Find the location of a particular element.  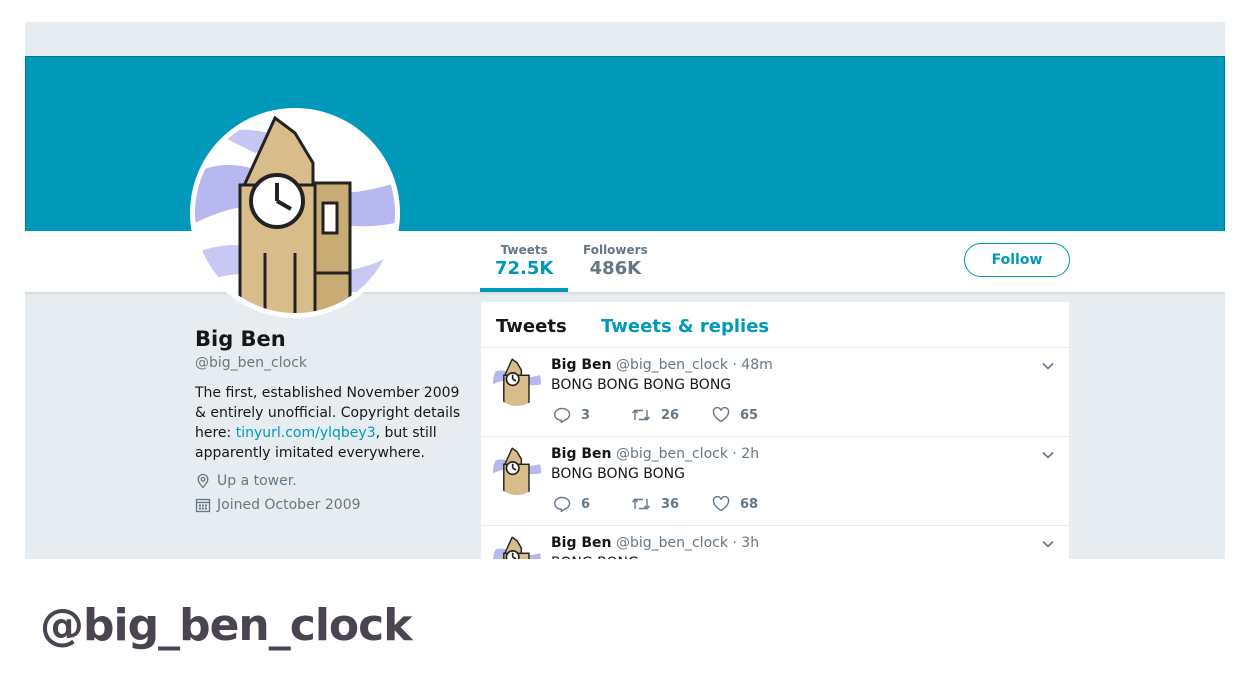

retweet-count: 36 is located at coordinates (670, 504).